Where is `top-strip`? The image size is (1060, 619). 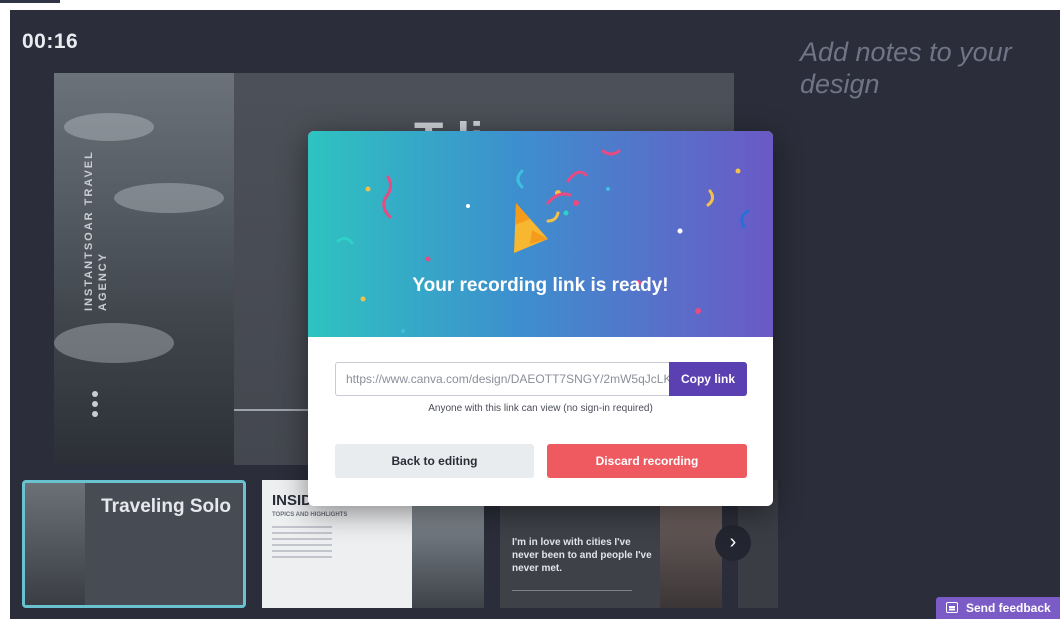 top-strip is located at coordinates (530, 5).